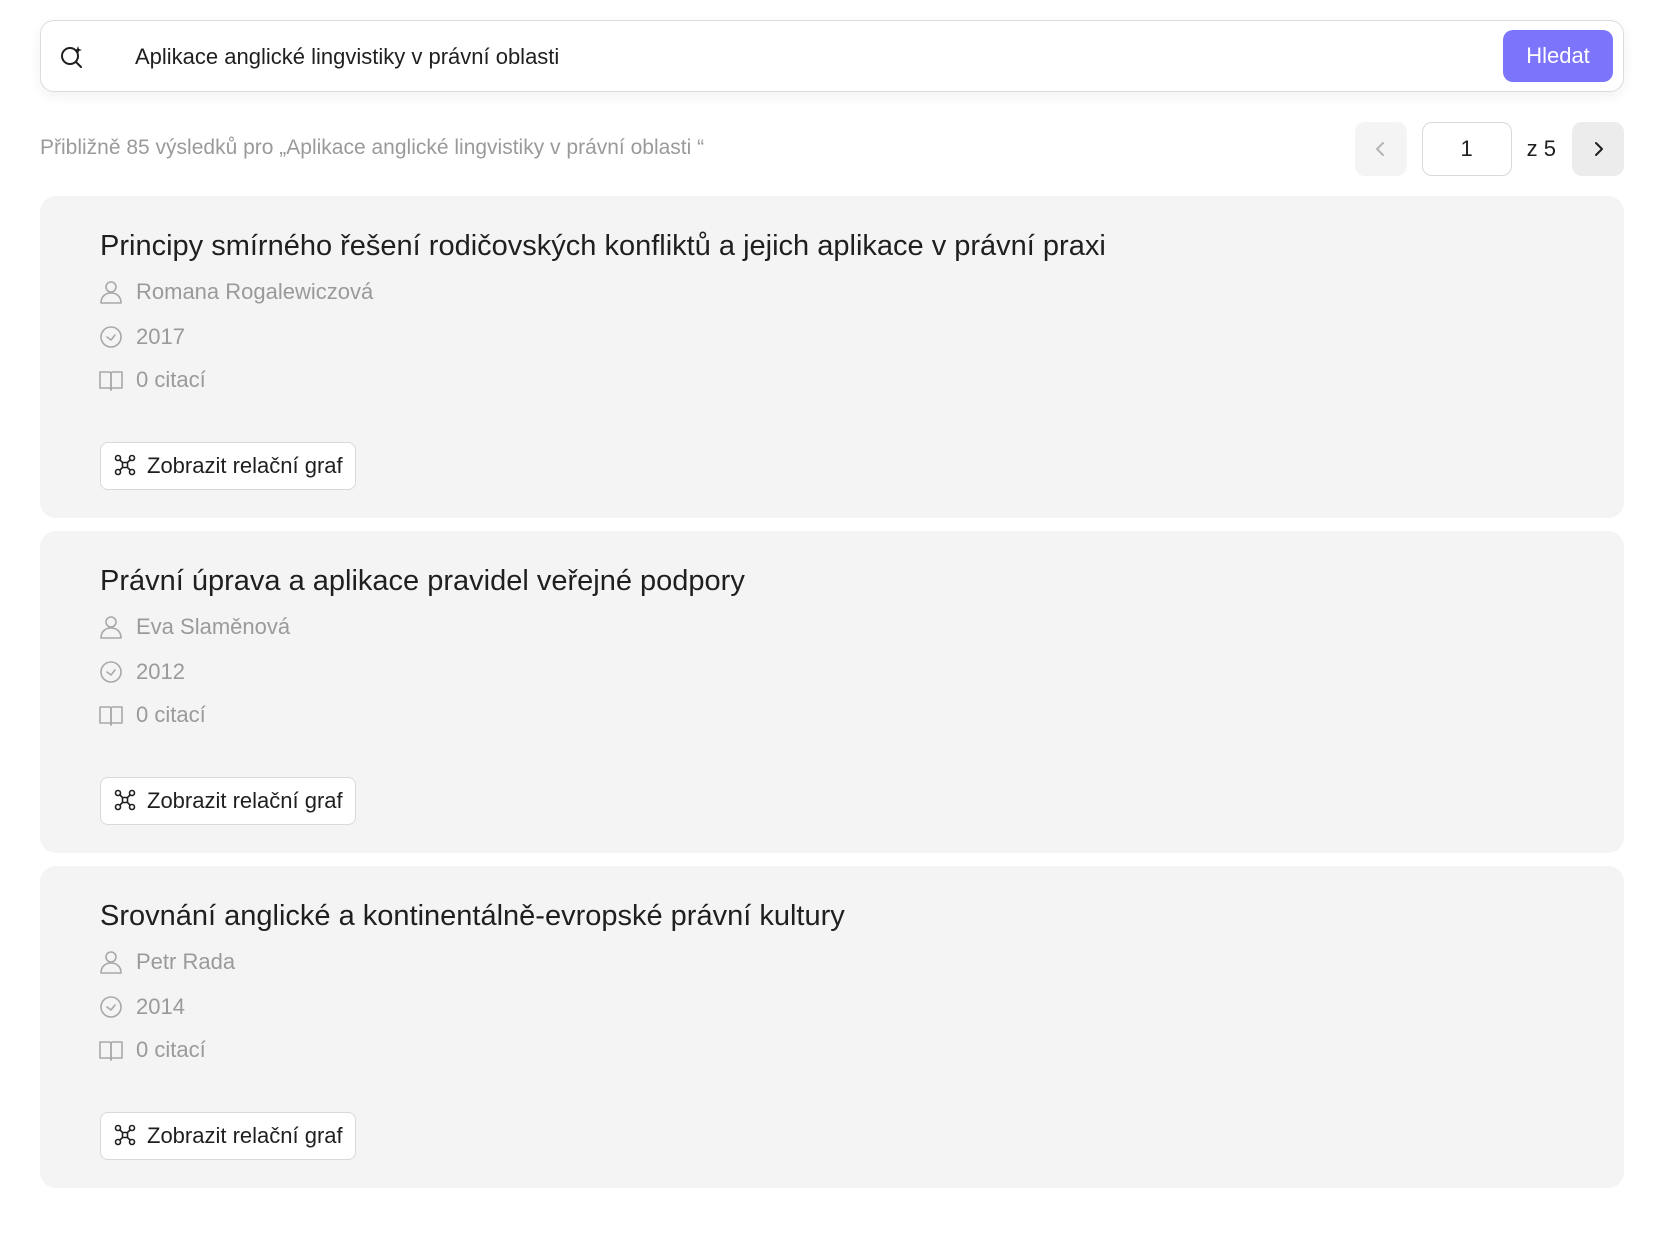  I want to click on year-row: 2017, so click(141, 337).